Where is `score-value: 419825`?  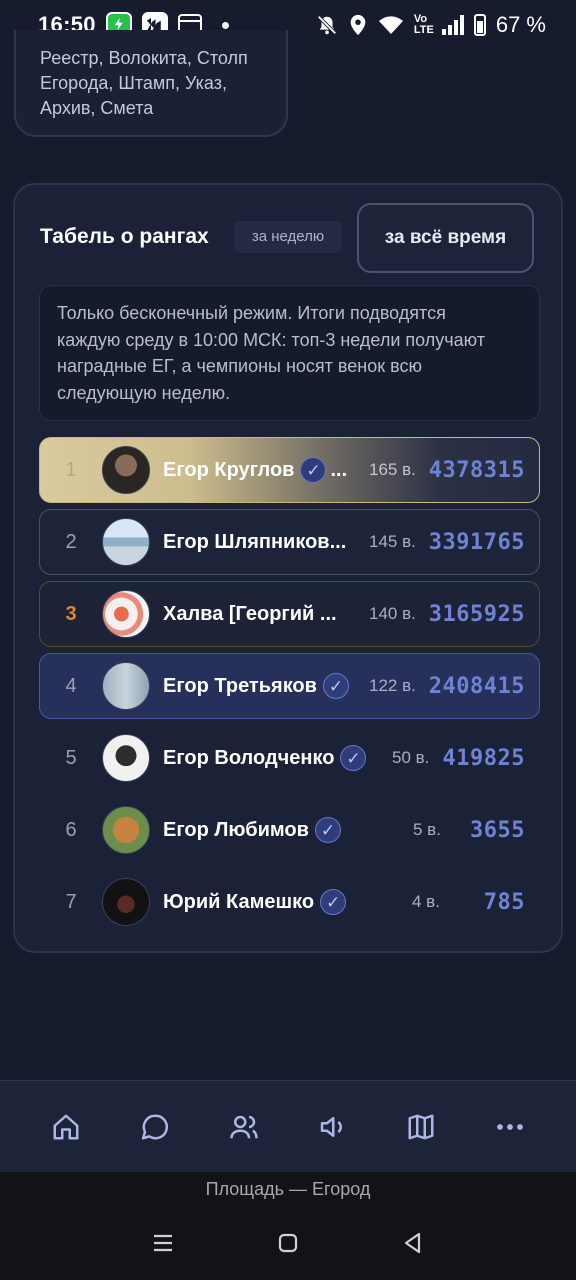 score-value: 419825 is located at coordinates (483, 758).